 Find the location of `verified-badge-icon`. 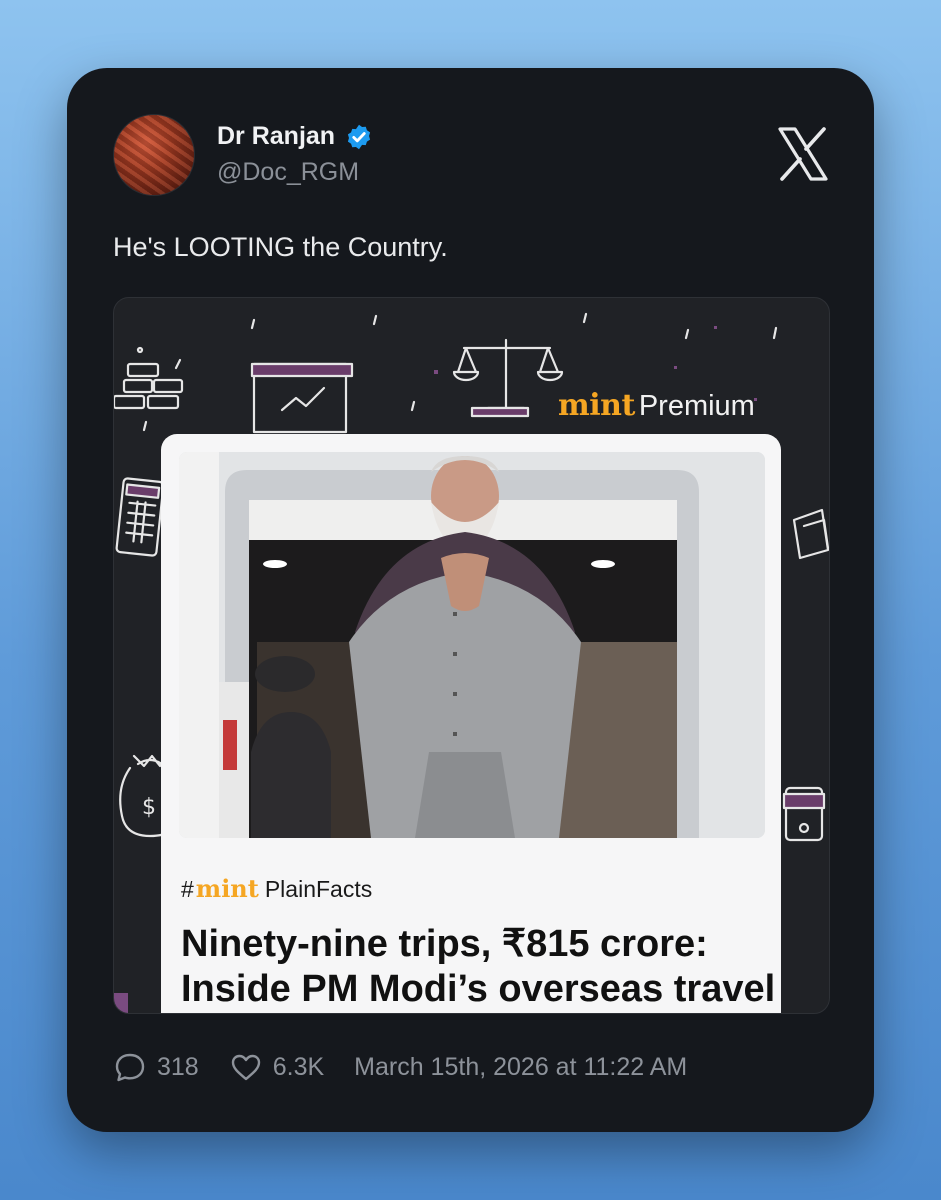

verified-badge-icon is located at coordinates (359, 136).